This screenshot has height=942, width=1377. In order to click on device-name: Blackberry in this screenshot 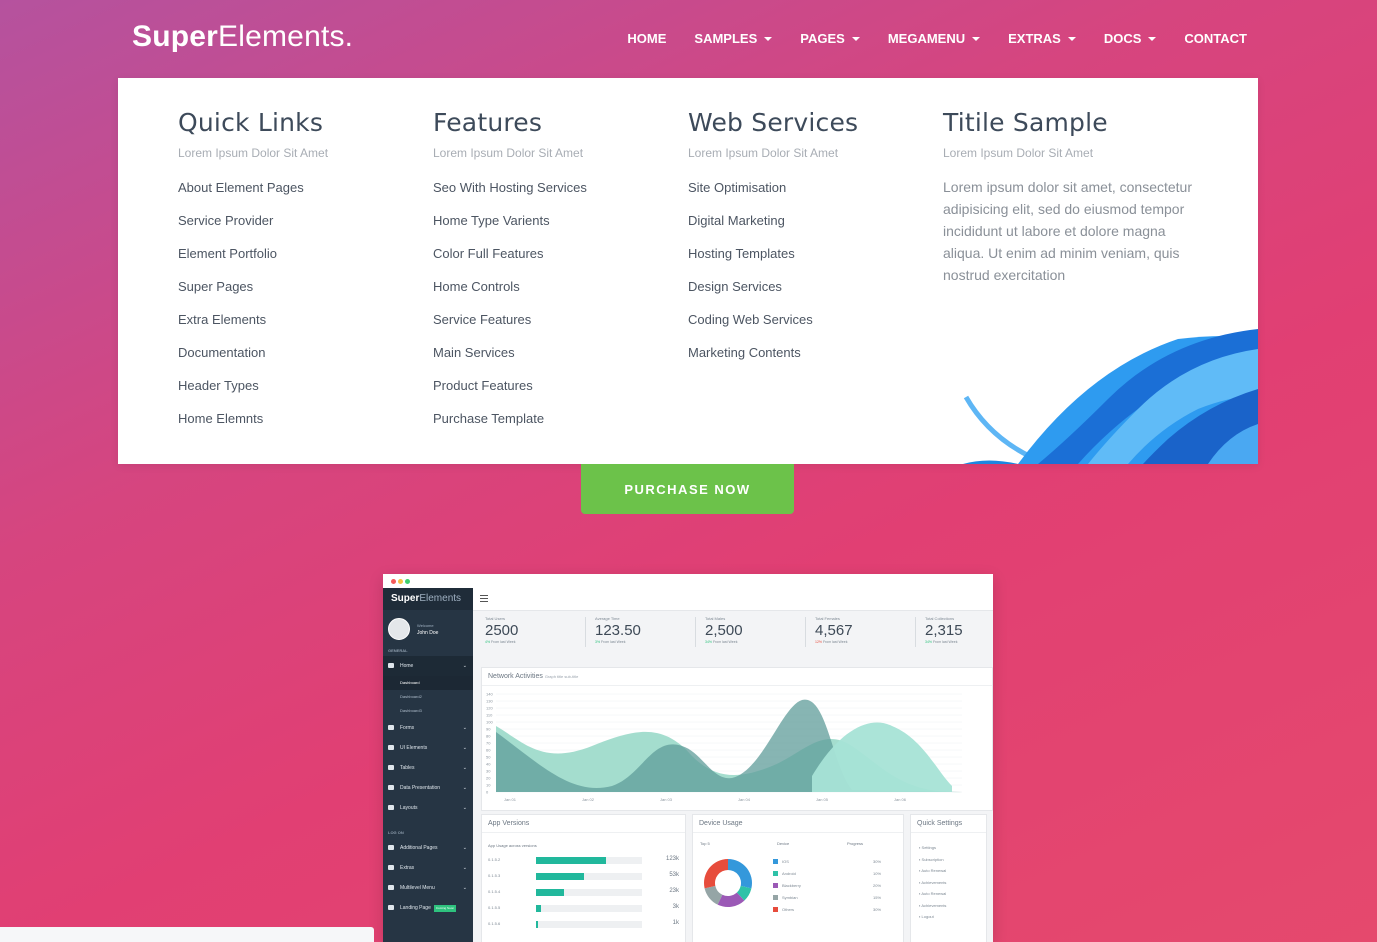, I will do `click(791, 885)`.